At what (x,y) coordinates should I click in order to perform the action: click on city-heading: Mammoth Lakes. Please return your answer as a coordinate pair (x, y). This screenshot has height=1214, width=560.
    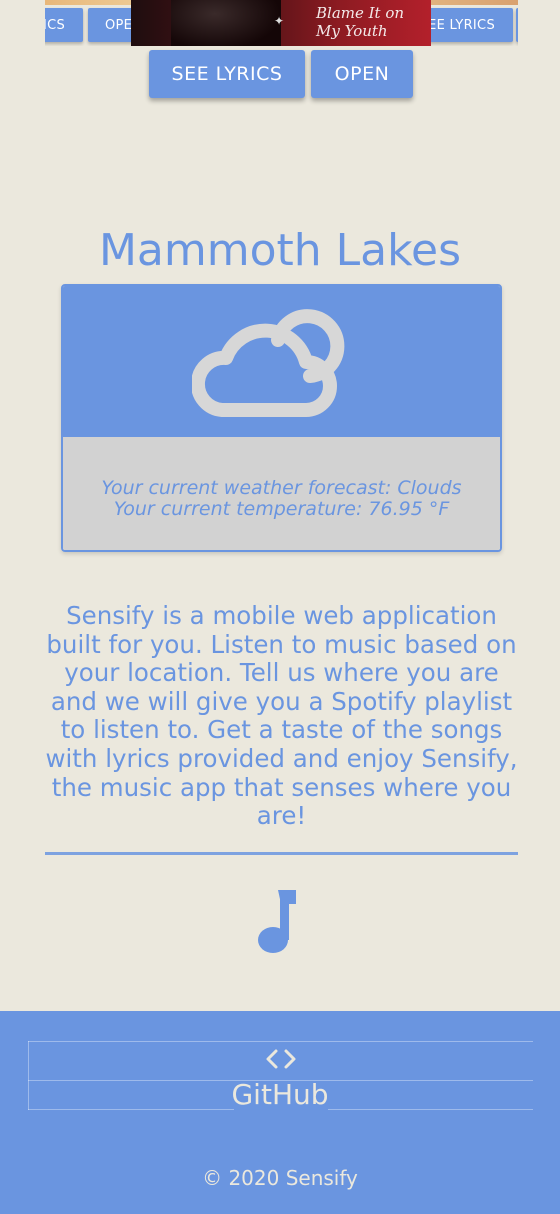
    Looking at the image, I should click on (280, 250).